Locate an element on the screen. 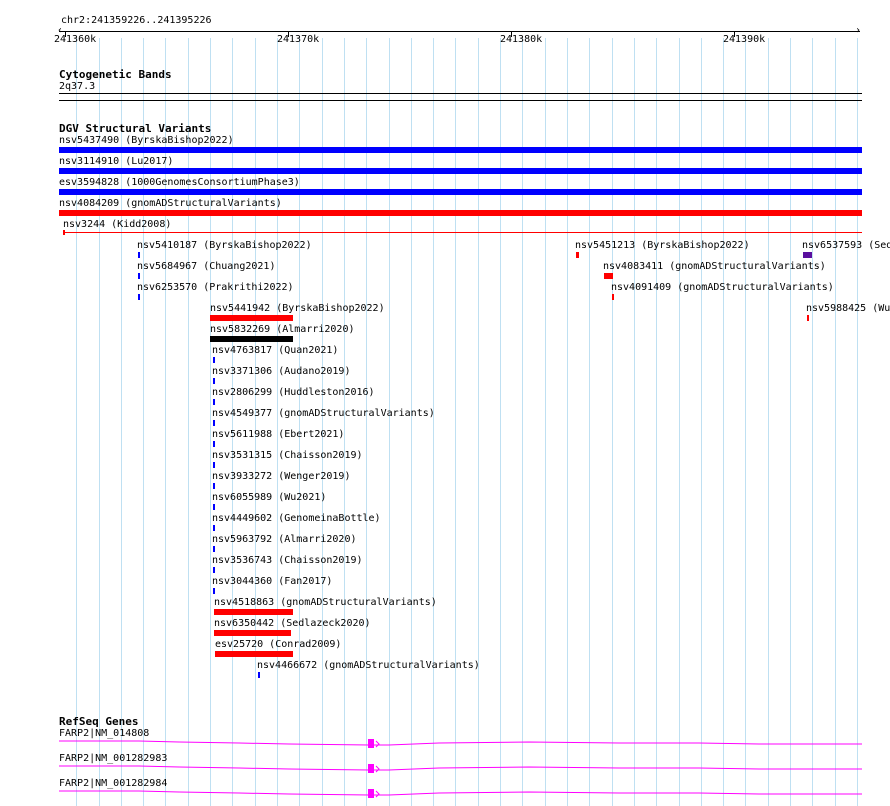 The width and height of the screenshot is (890, 806). sv-label: nsv3244 (Kidd2008) is located at coordinates (117, 224).